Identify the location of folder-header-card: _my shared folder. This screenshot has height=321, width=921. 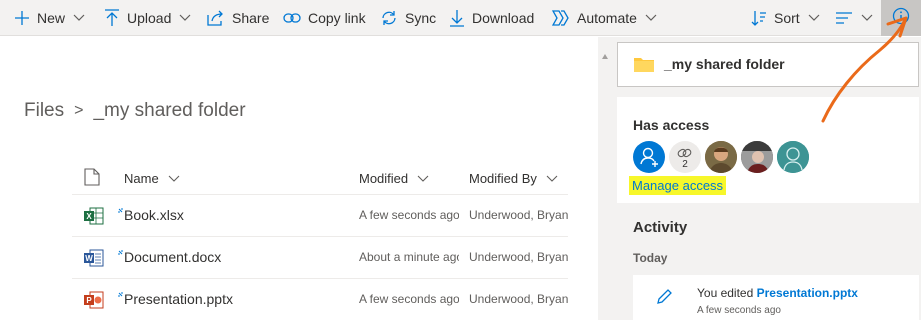
(768, 64).